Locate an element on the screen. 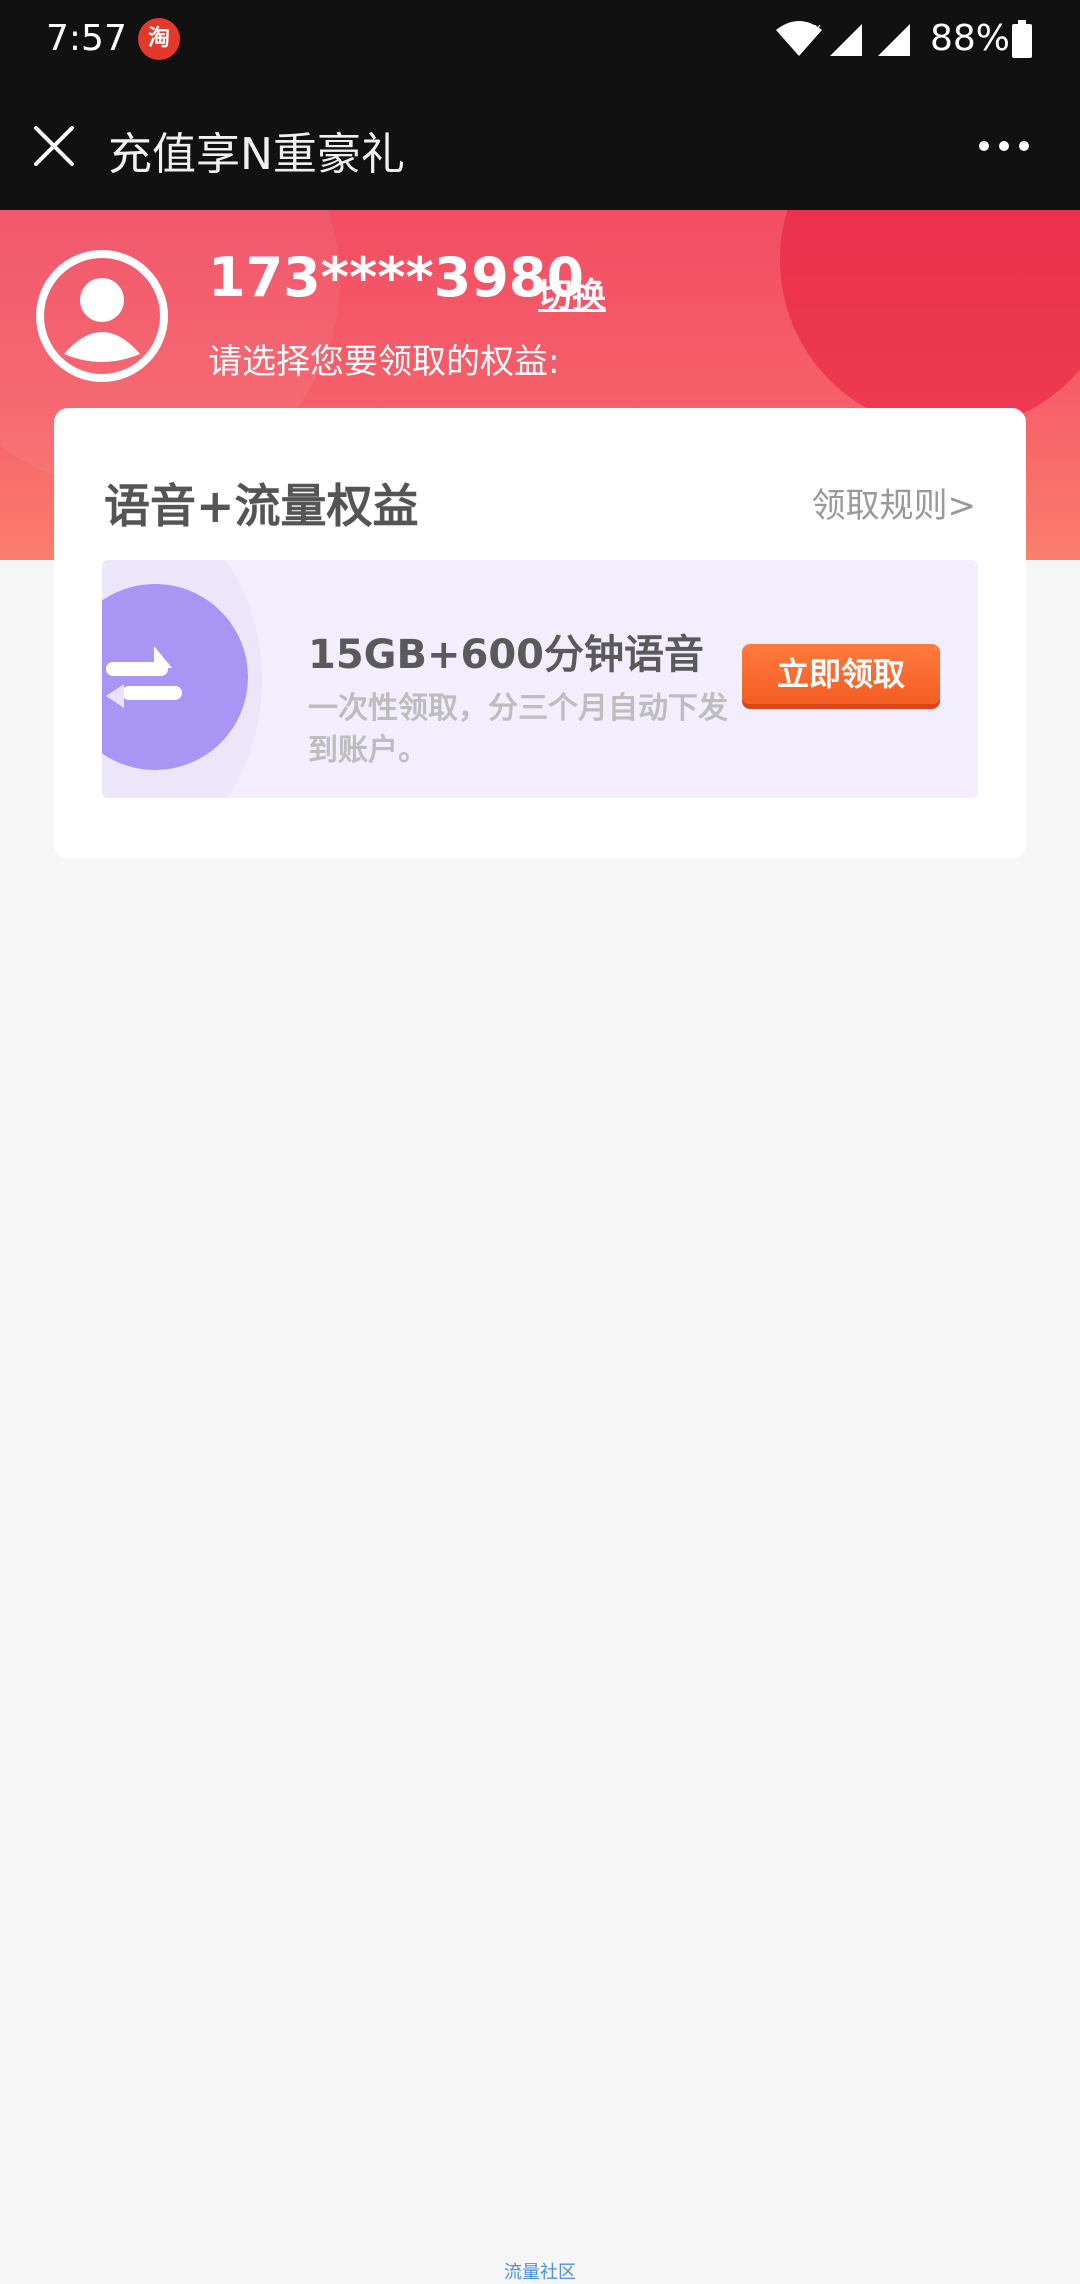 Image resolution: width=1080 pixels, height=2284 pixels. benefit-title: 15GB+600分钟语音 is located at coordinates (506, 655).